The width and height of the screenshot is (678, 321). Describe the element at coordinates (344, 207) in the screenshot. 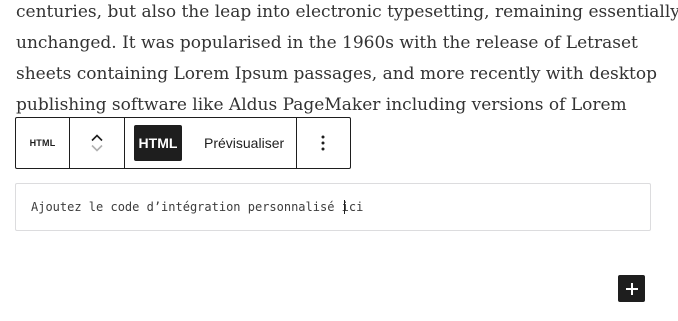

I see `text-caret` at that location.